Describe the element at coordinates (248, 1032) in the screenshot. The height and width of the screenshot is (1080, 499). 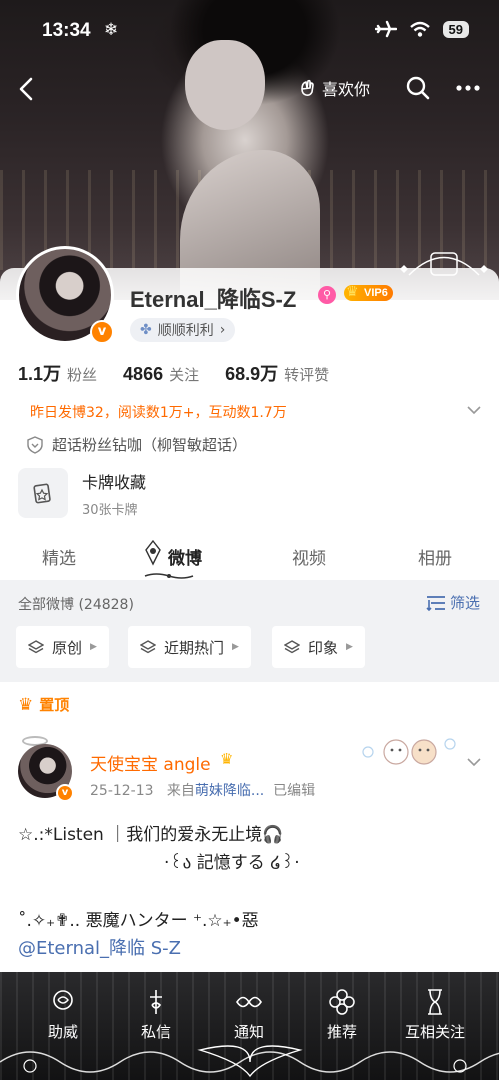
I see `bottom-bar-label: 通知` at that location.